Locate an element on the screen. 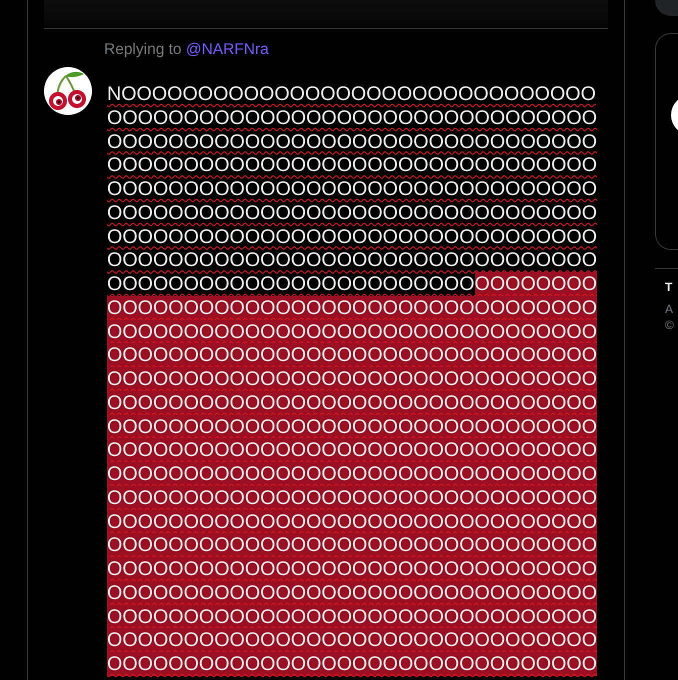 The width and height of the screenshot is (678, 680). footer-text: T is located at coordinates (669, 287).